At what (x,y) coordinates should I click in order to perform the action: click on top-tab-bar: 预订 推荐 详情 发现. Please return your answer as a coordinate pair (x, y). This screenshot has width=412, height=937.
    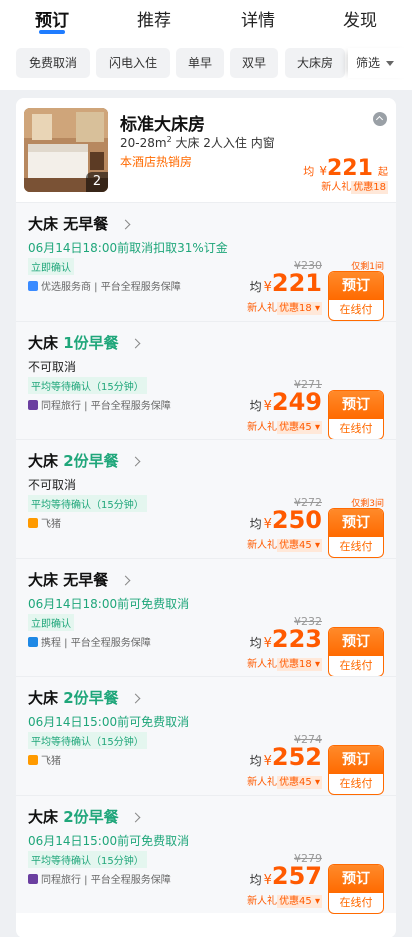
    Looking at the image, I should click on (206, 22).